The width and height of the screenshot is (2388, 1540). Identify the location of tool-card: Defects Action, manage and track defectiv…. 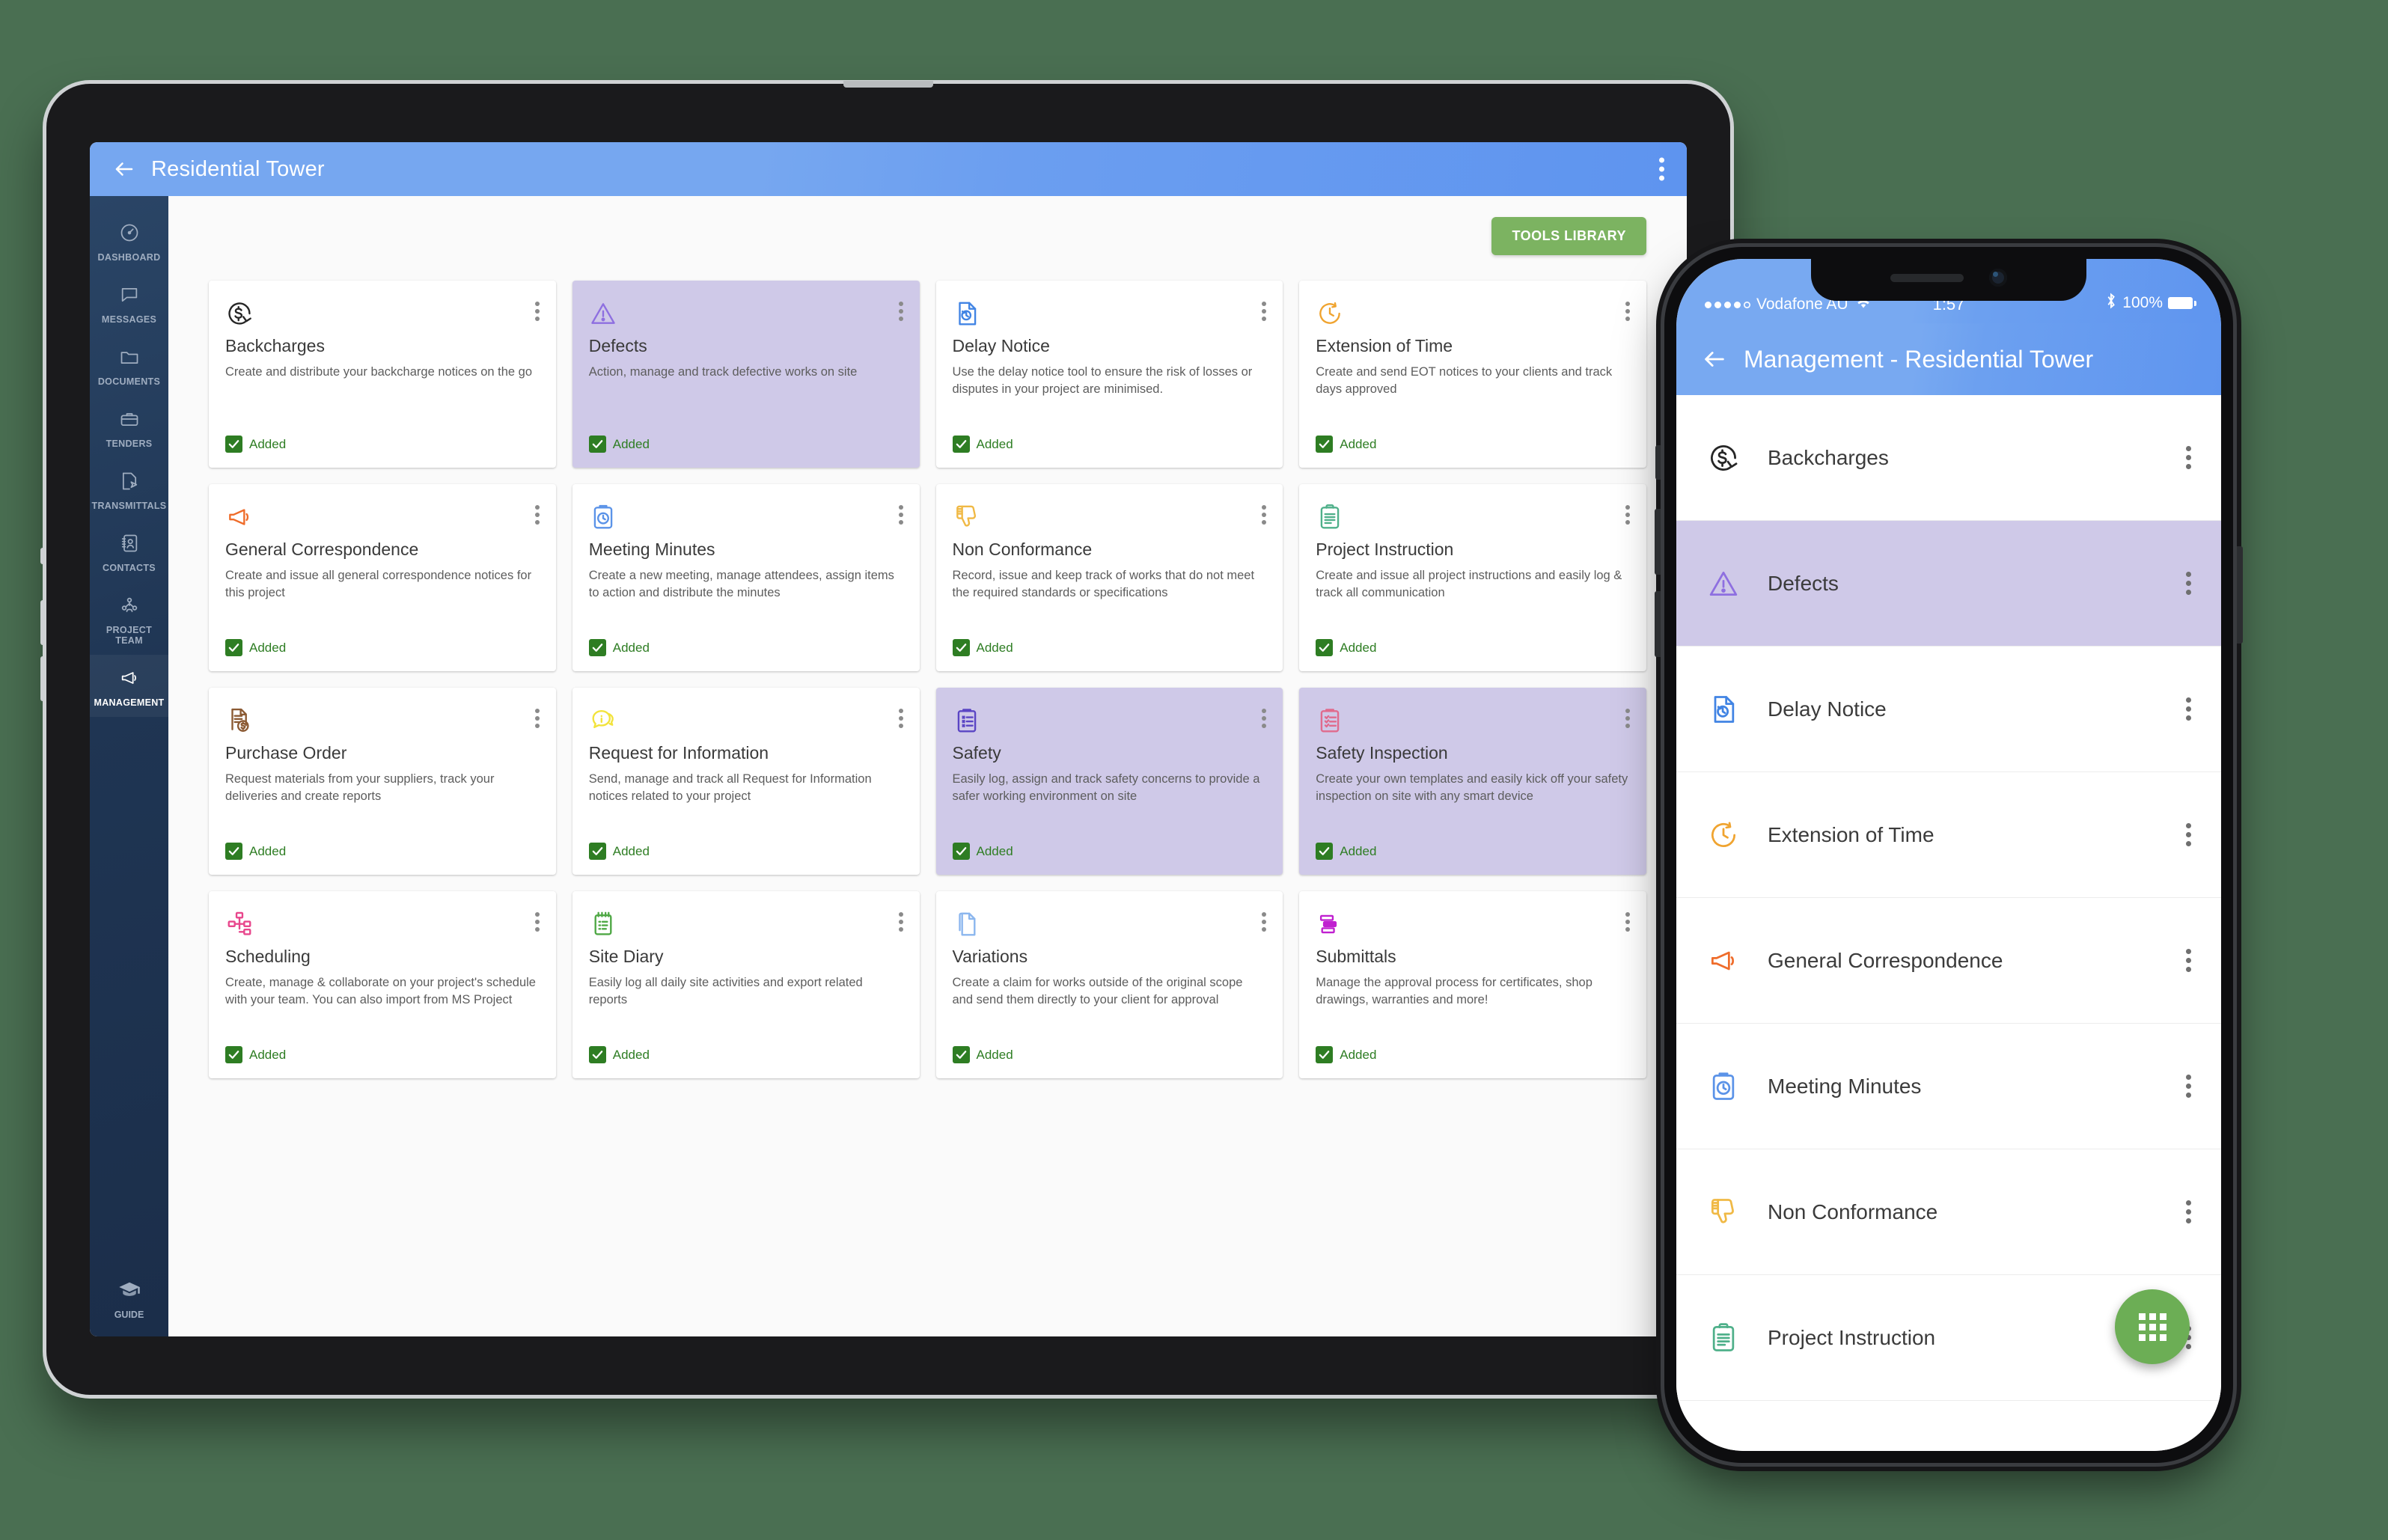
(746, 375).